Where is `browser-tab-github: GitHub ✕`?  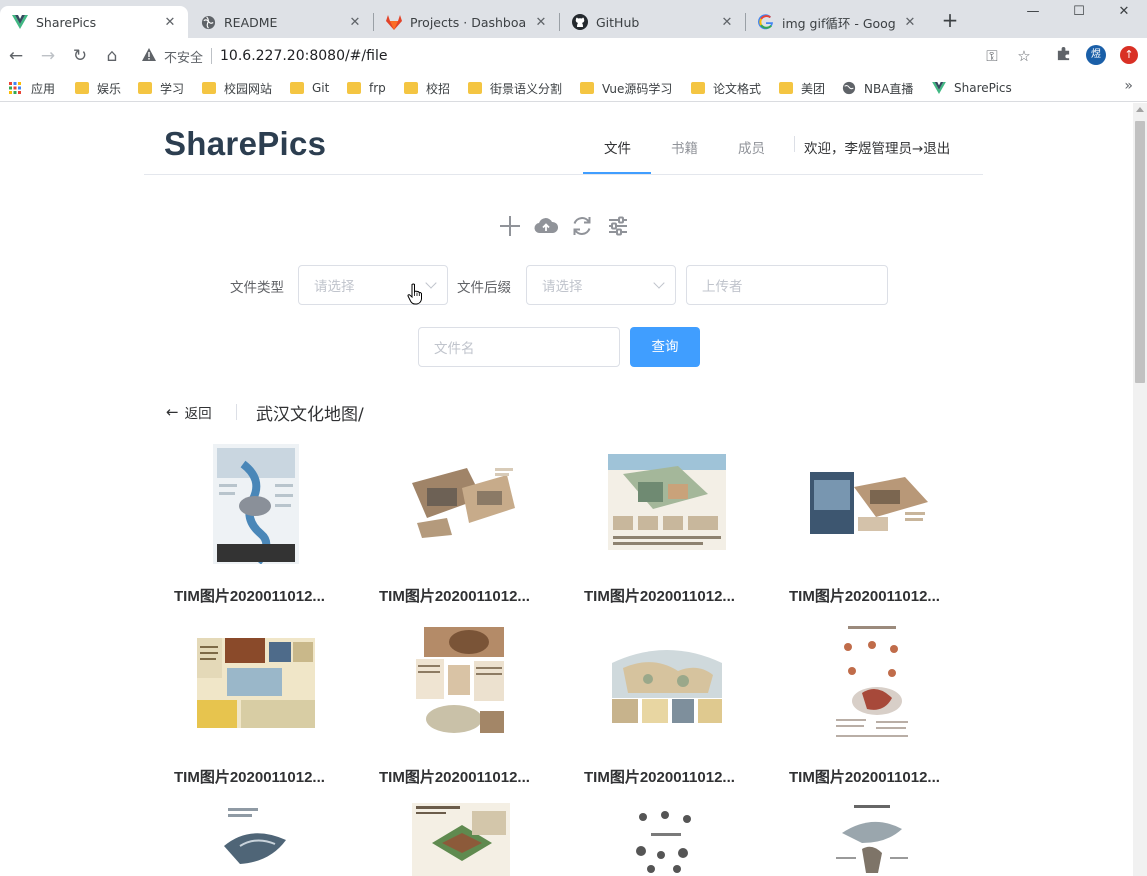 browser-tab-github: GitHub ✕ is located at coordinates (652, 22).